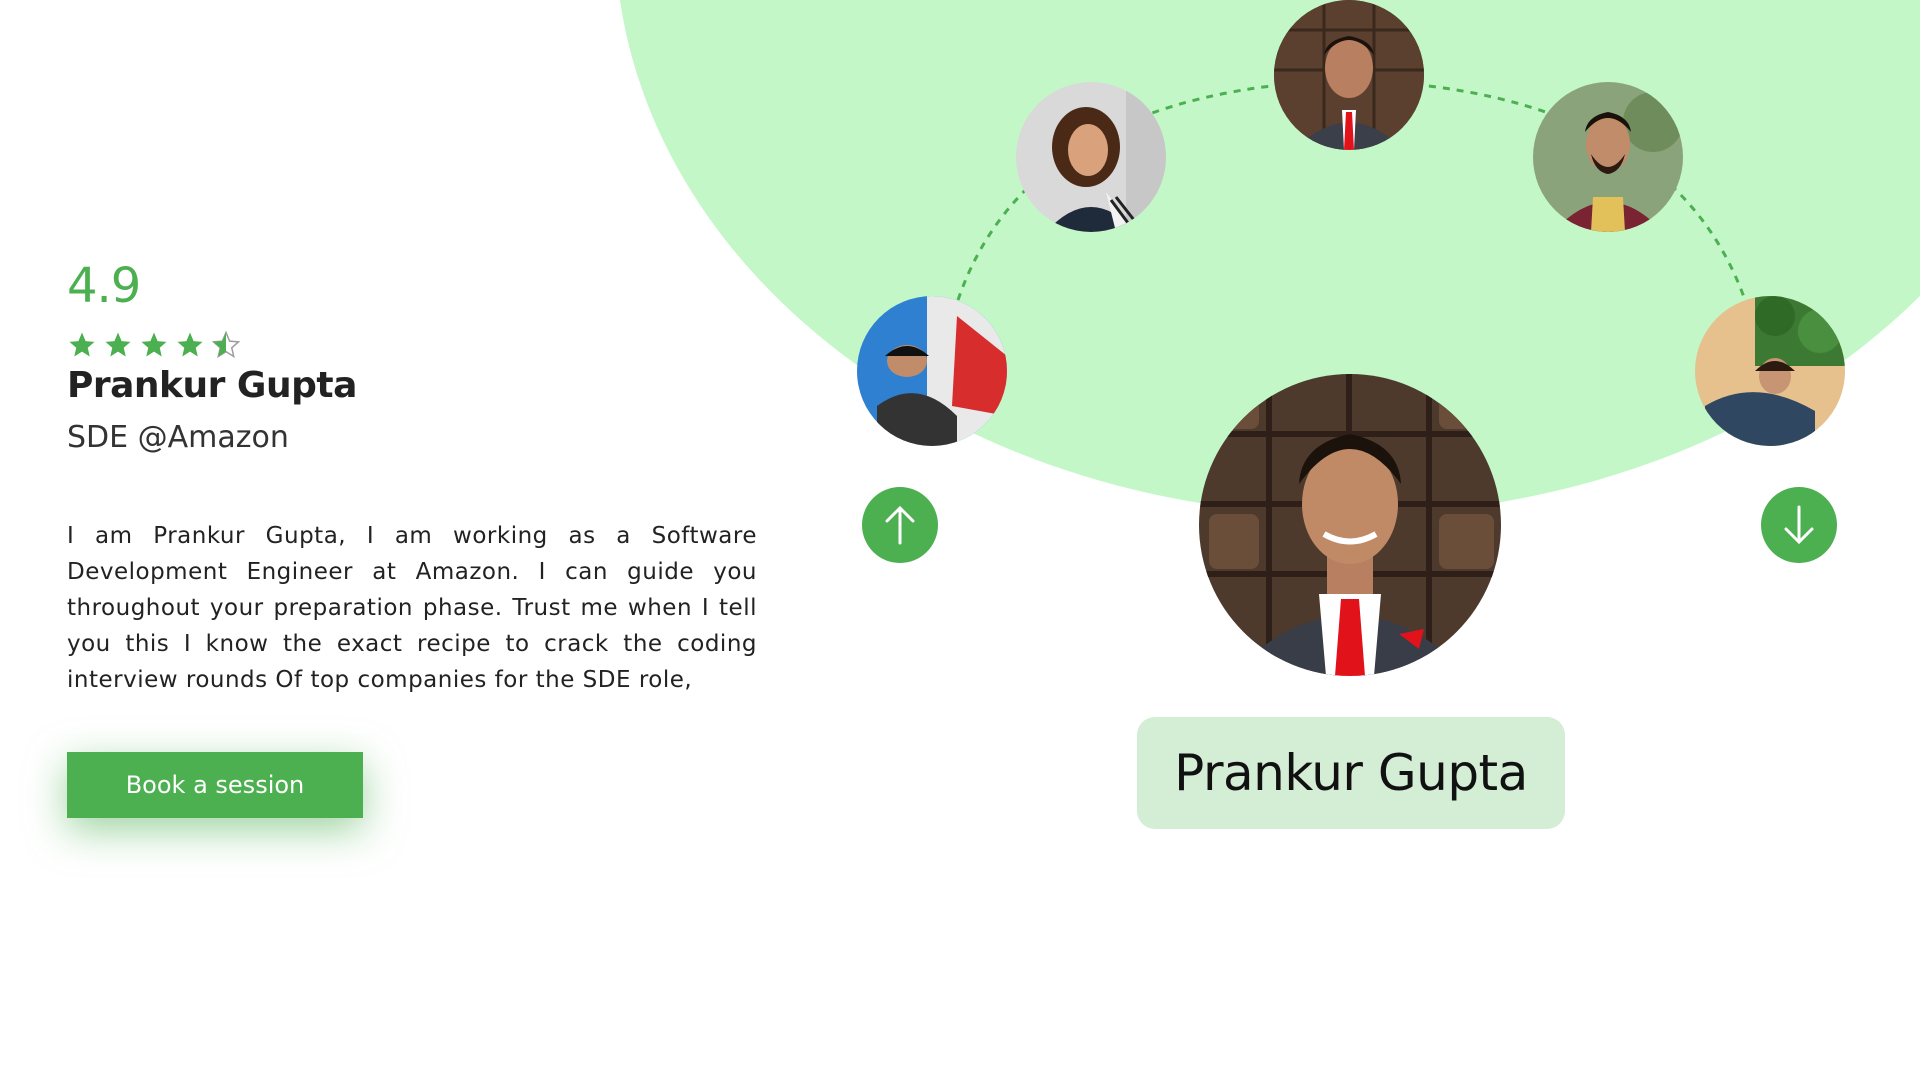  Describe the element at coordinates (1350, 525) in the screenshot. I see `selected-mentor-avatar` at that location.